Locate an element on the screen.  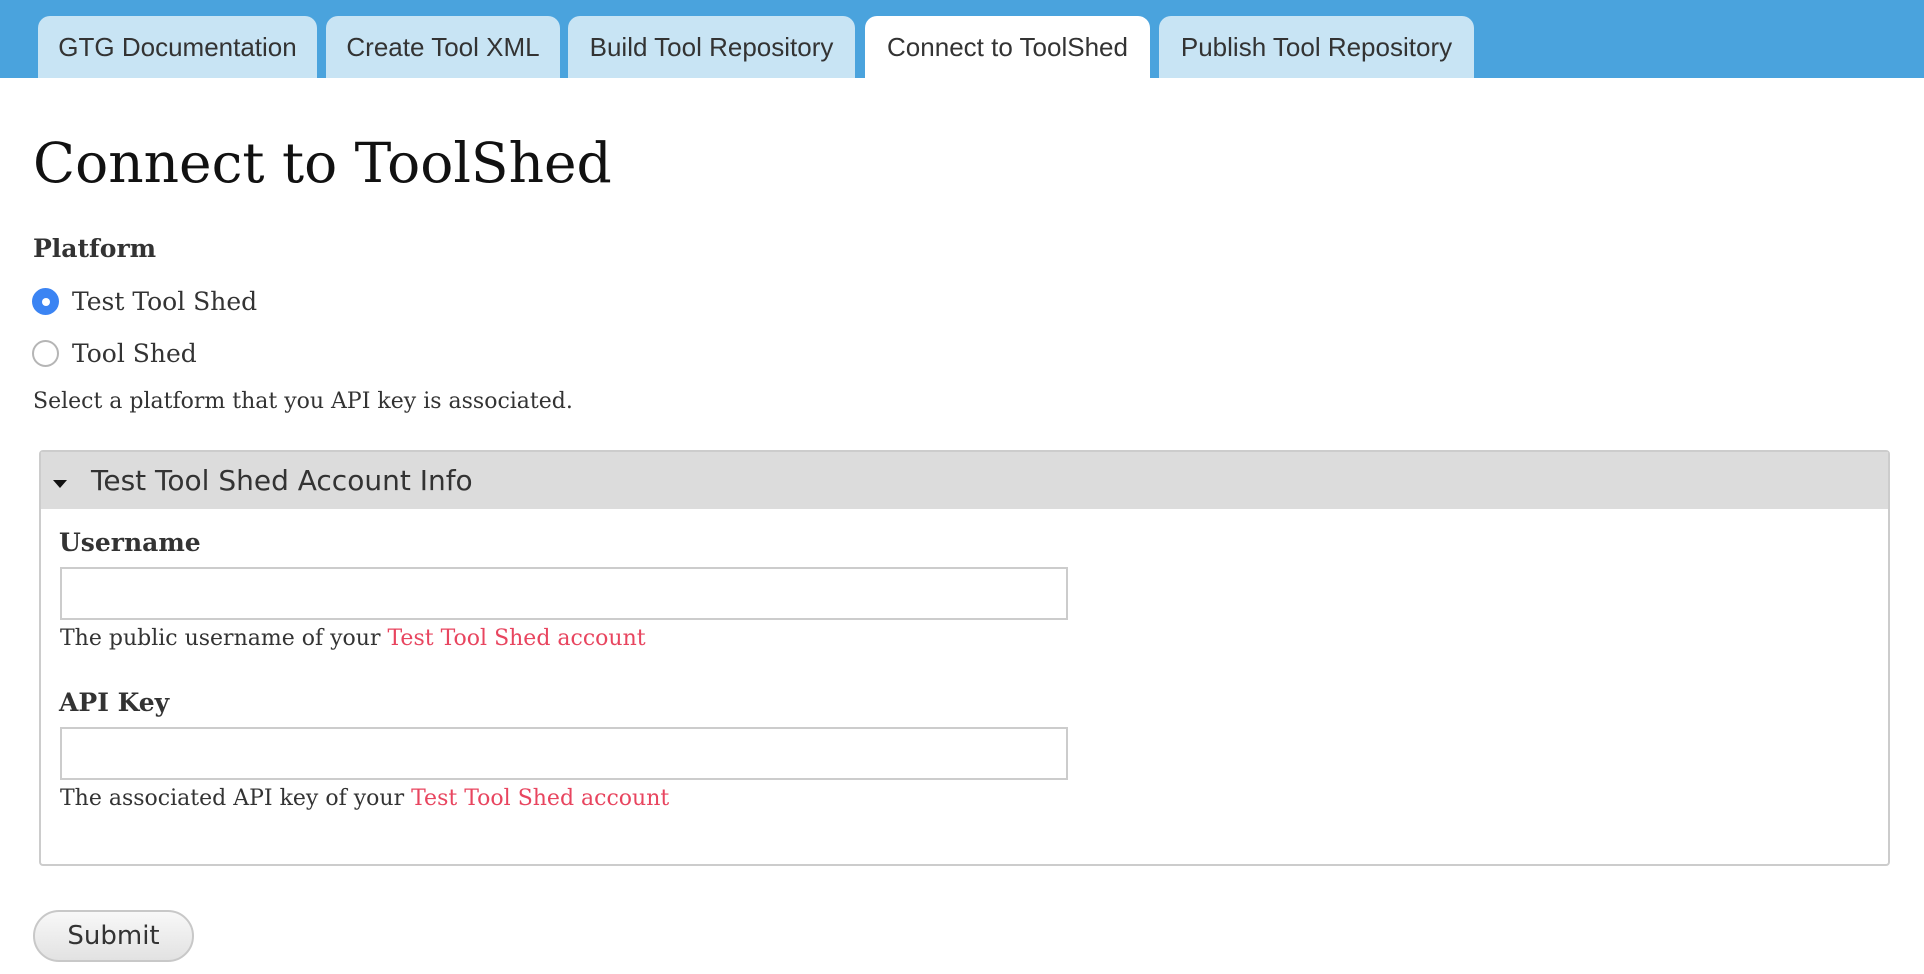
tab-connect-to-toolshed: Connect to ToolShed is located at coordinates (1007, 47).